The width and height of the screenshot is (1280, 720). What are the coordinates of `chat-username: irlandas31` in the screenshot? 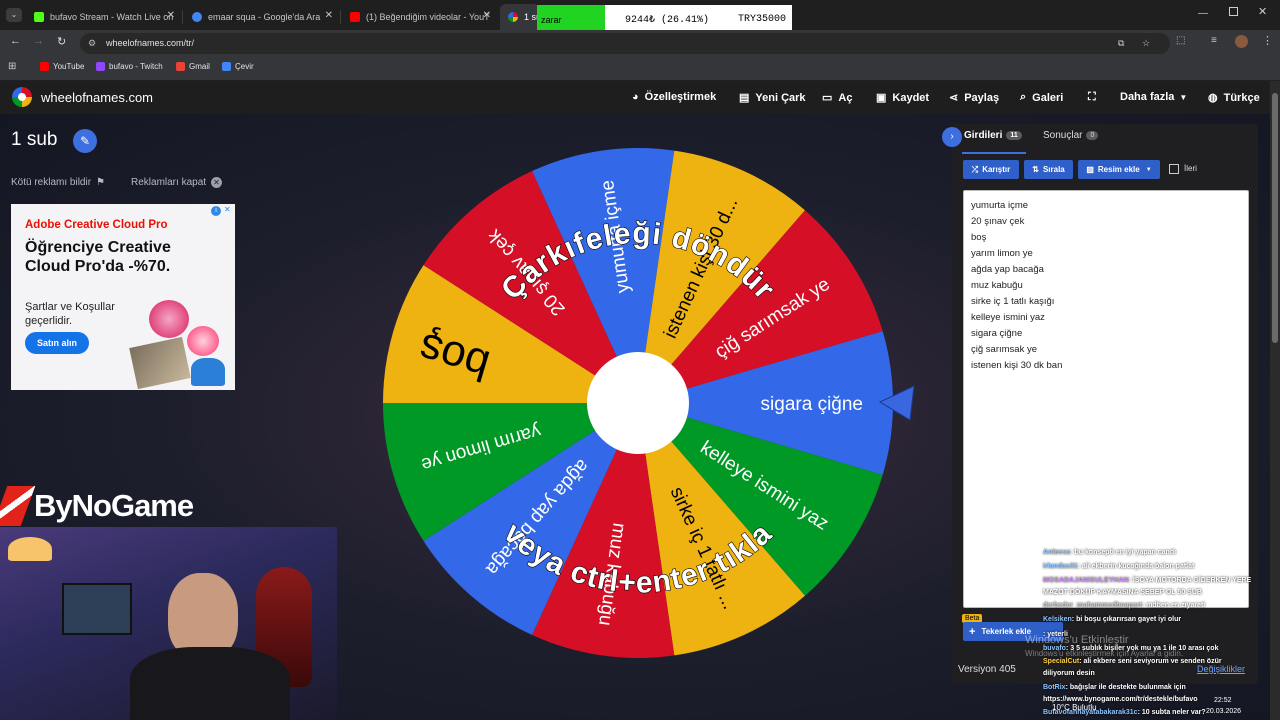 It's located at (1060, 566).